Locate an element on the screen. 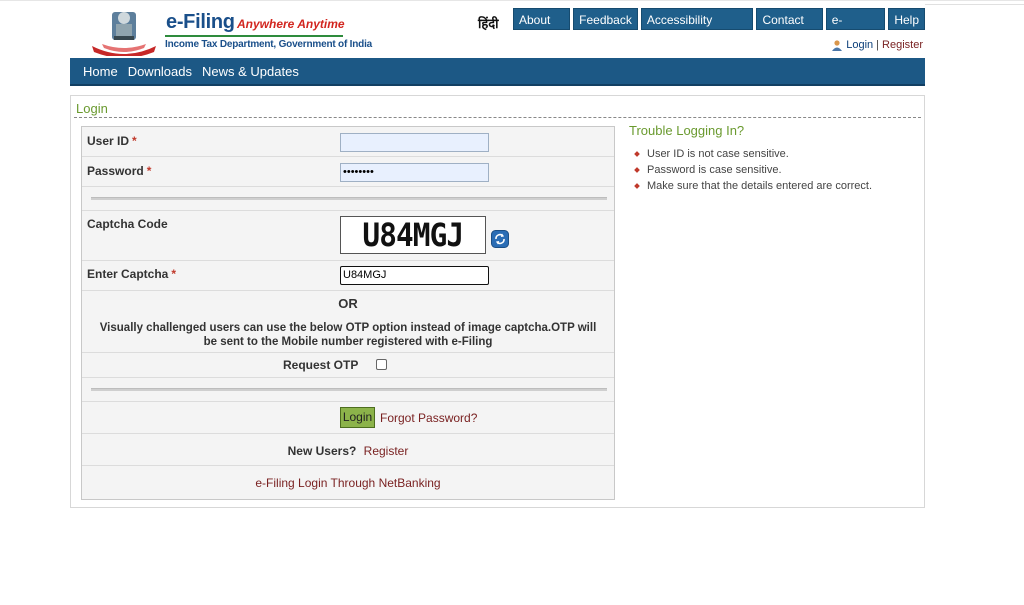 Image resolution: width=1024 pixels, height=605 pixels. enter-captcha-row: Enter Captcha * U84MGJ is located at coordinates (348, 276).